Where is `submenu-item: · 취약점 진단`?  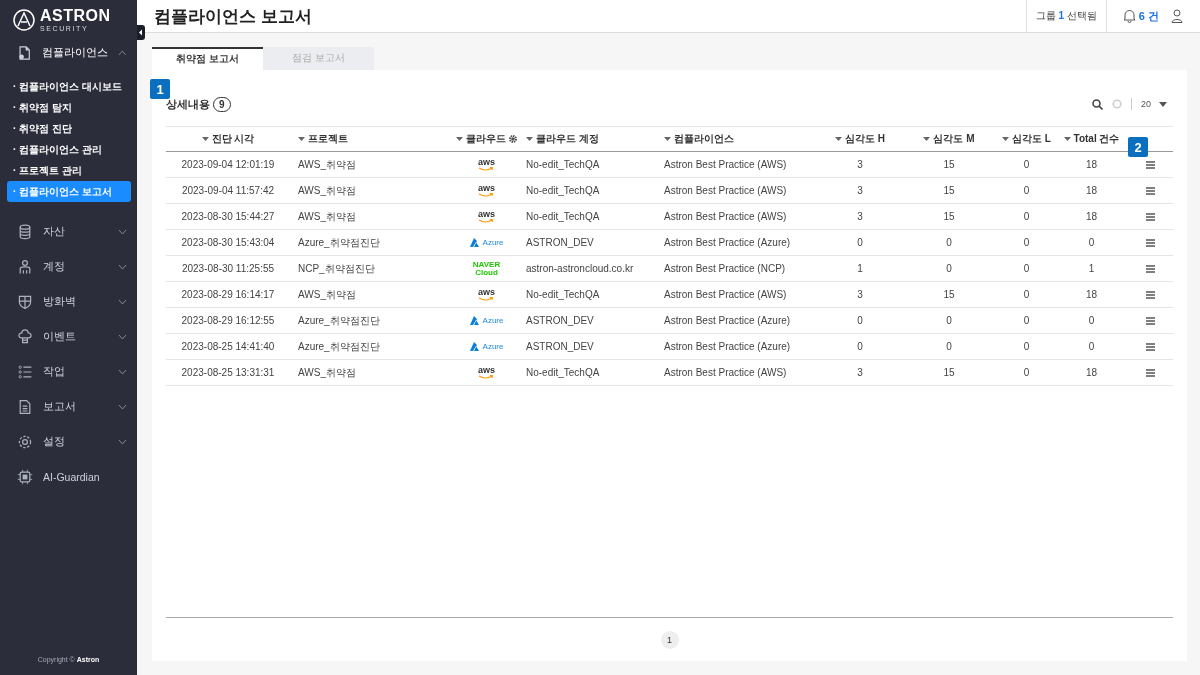
submenu-item: · 취약점 진단 is located at coordinates (69, 128).